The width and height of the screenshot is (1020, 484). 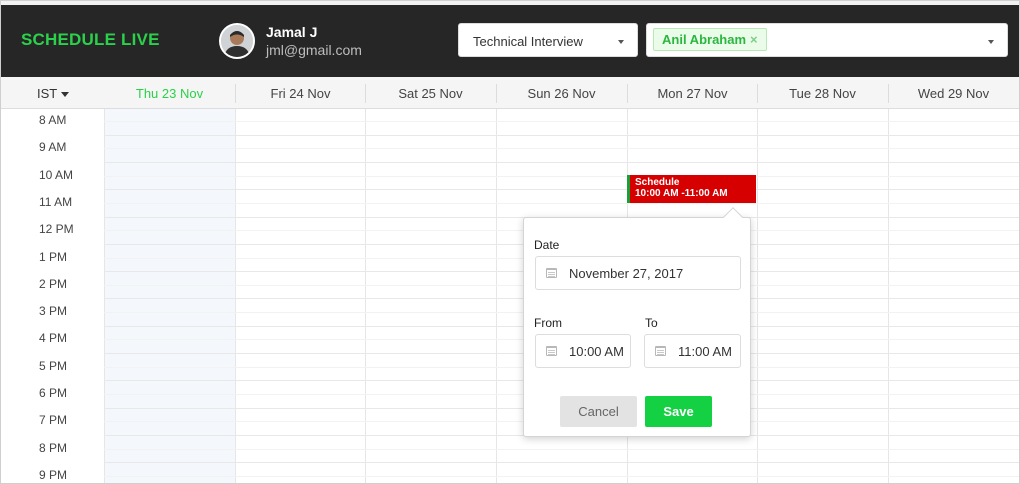 I want to click on avatar-icon, so click(x=237, y=41).